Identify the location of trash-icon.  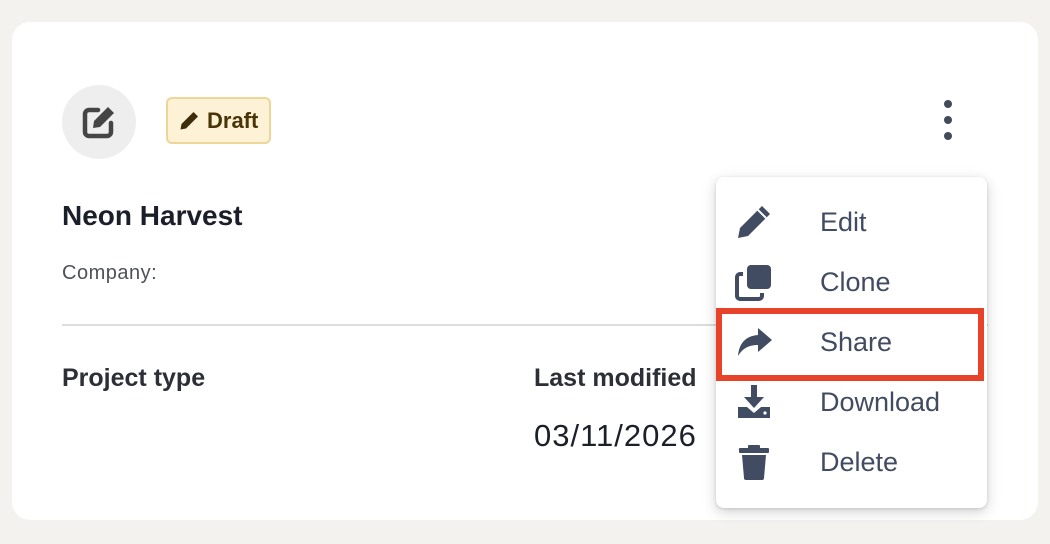
(754, 462).